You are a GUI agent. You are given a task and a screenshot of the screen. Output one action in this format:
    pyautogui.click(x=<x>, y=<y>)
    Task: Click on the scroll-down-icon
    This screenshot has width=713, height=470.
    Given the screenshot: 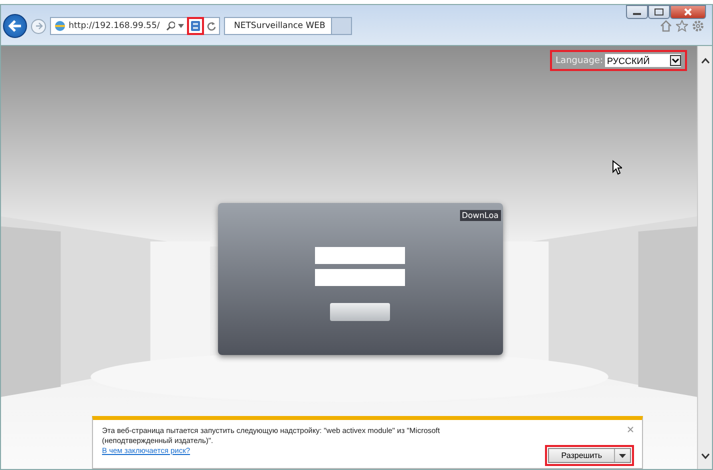 What is the action you would take?
    pyautogui.click(x=705, y=456)
    